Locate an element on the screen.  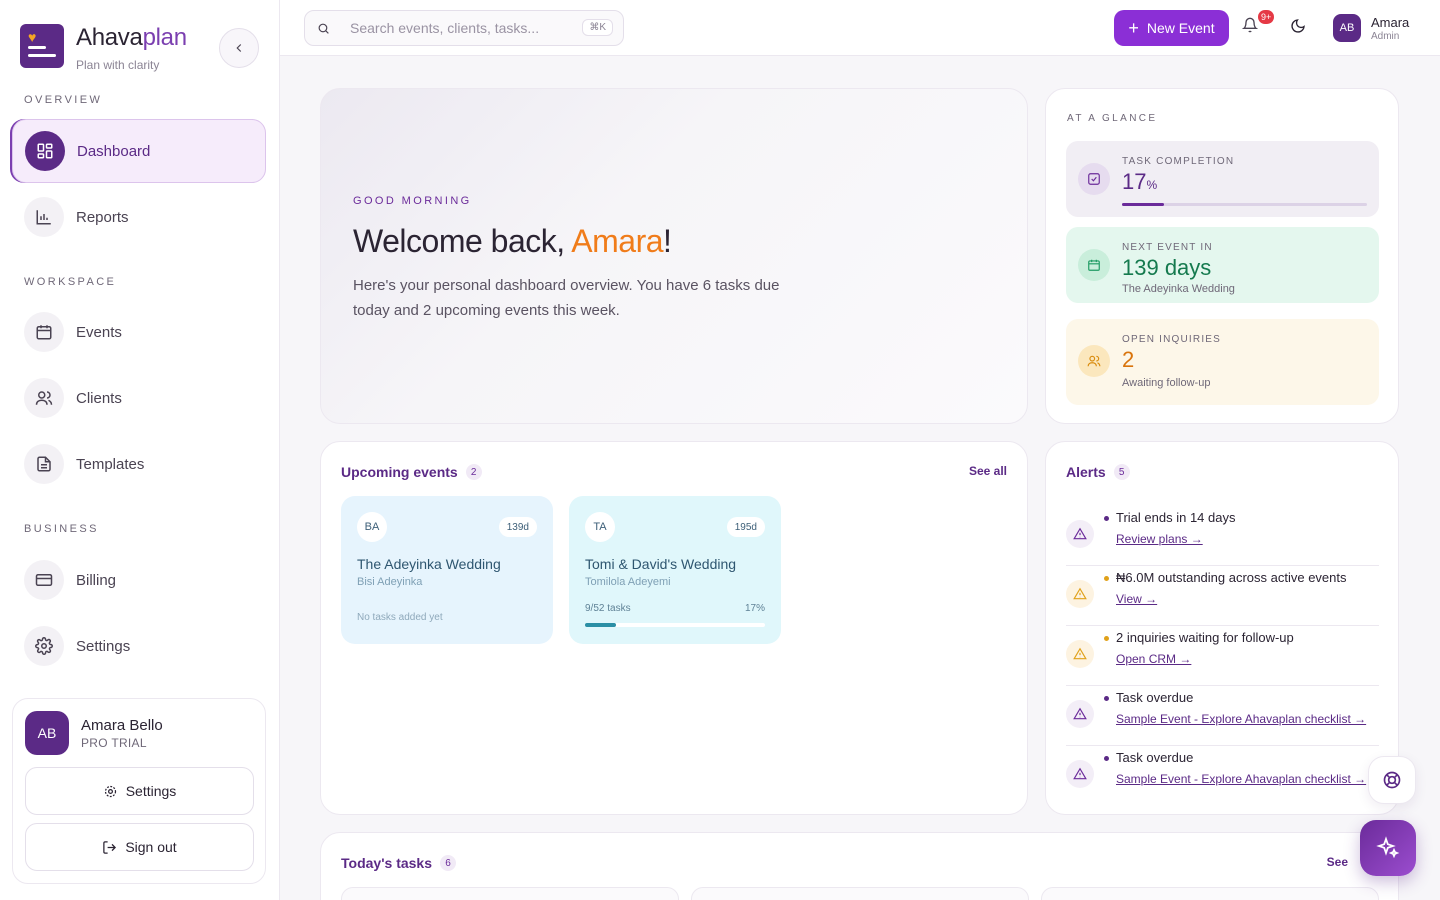
sign-out-icon is located at coordinates (110, 847).